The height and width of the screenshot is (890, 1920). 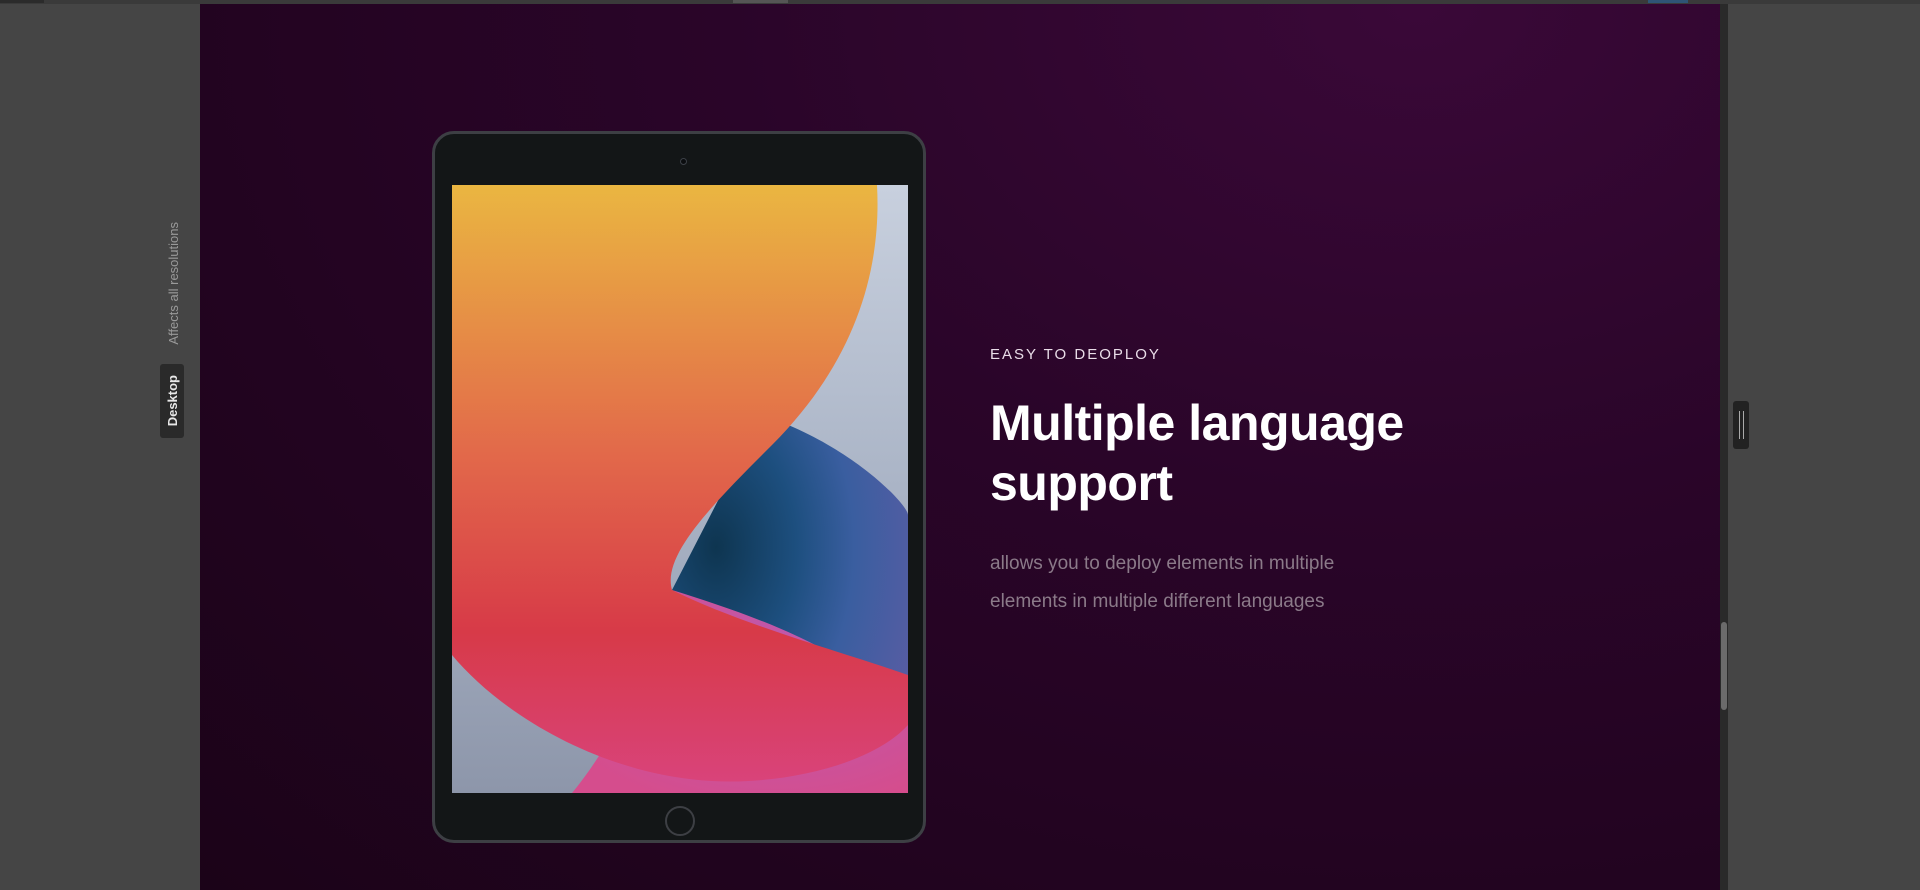 What do you see at coordinates (683, 161) in the screenshot?
I see `camera-icon` at bounding box center [683, 161].